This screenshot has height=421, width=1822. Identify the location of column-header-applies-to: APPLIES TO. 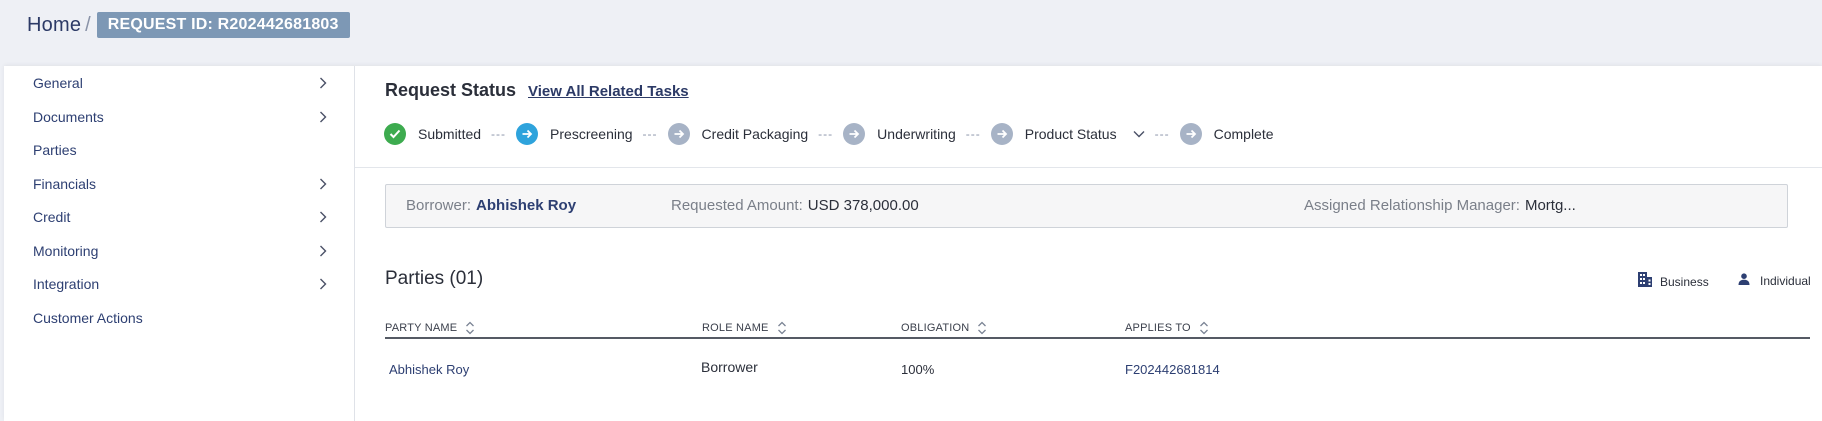
(1167, 328).